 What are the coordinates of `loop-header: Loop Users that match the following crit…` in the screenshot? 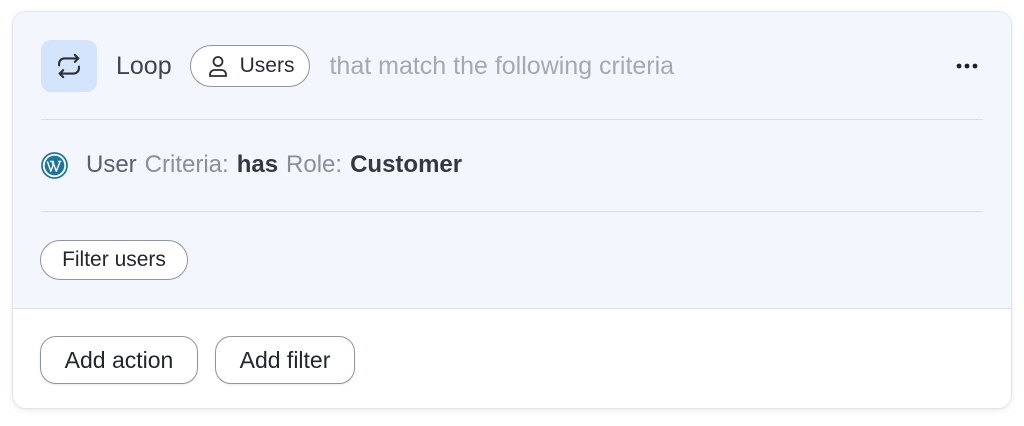 It's located at (512, 66).